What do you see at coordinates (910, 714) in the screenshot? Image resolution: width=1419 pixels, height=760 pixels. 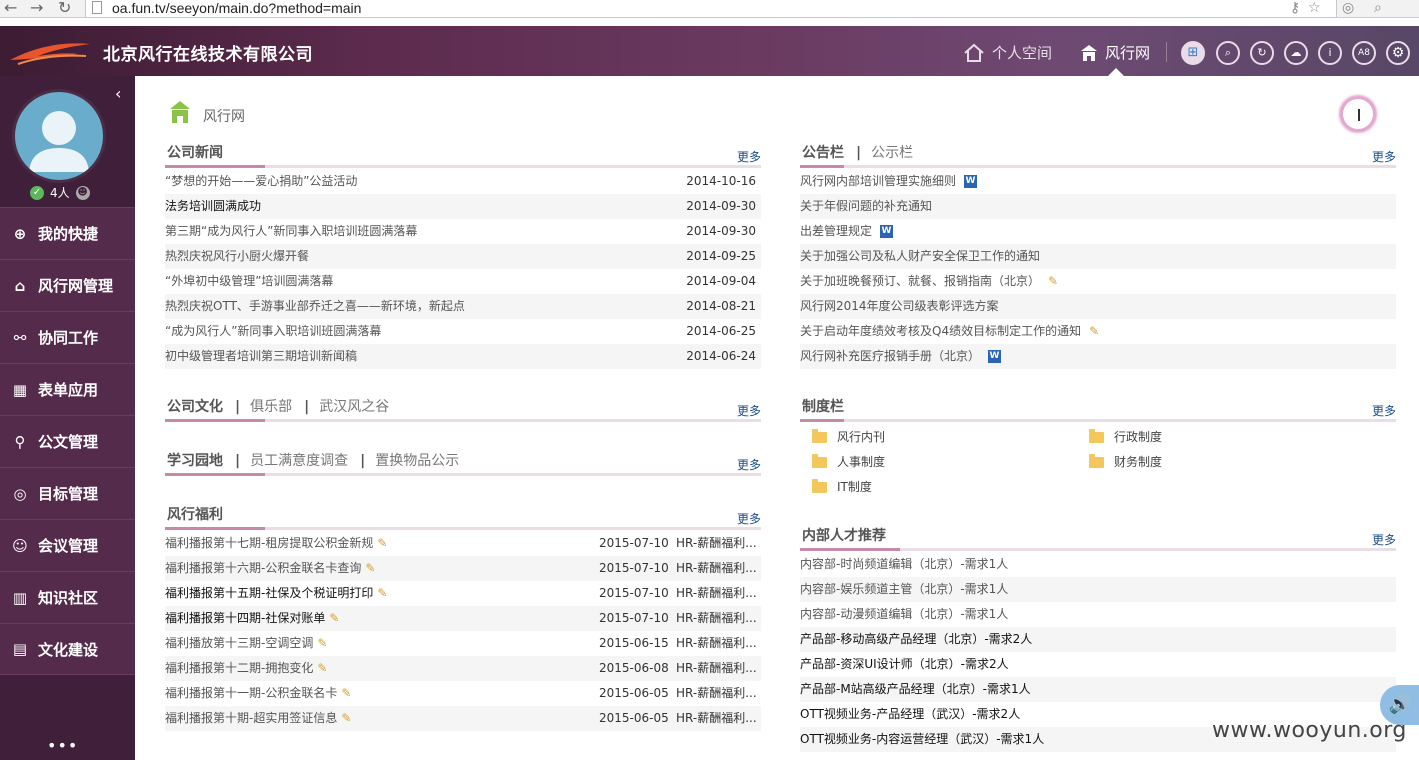 I see `talent-title: OTT视频业务-产品经理（武汉）-需求2人` at bounding box center [910, 714].